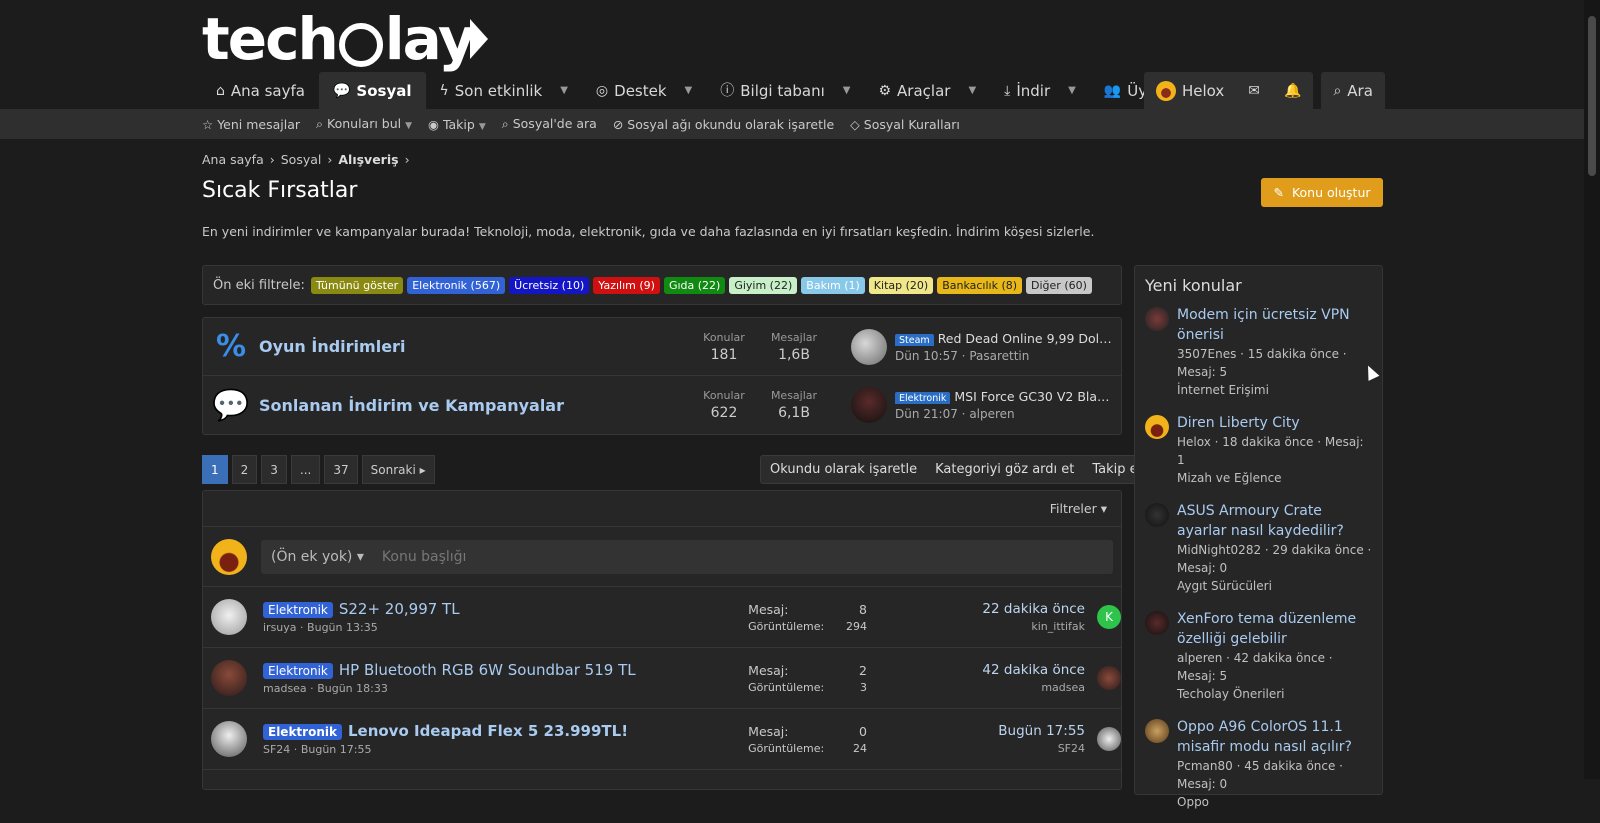 The width and height of the screenshot is (1600, 823). Describe the element at coordinates (274, 469) in the screenshot. I see `page-link: 3` at that location.